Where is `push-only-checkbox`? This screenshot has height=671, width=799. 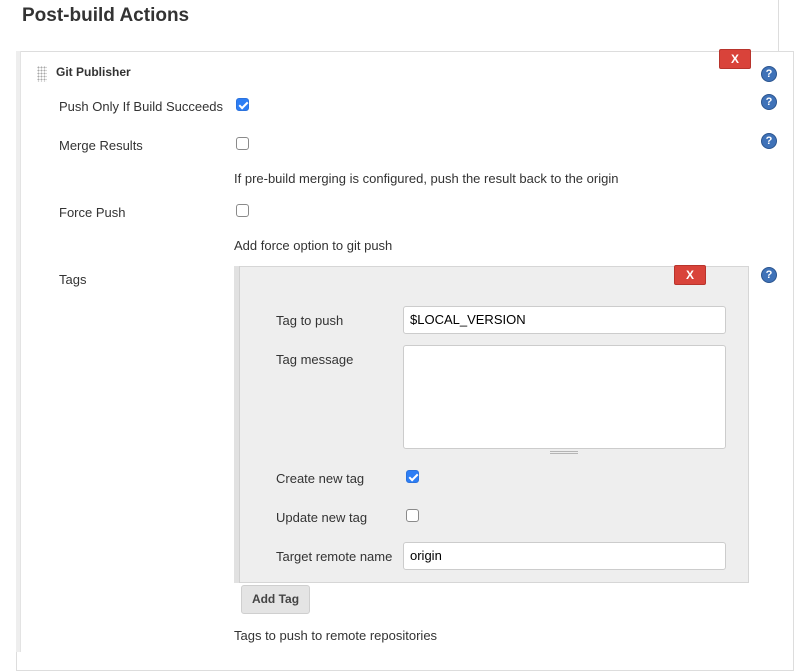 push-only-checkbox is located at coordinates (242, 104).